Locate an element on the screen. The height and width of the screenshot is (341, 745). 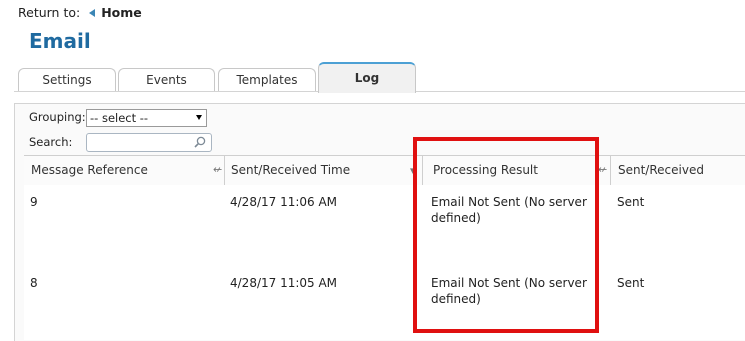
tab-label: Log is located at coordinates (367, 78).